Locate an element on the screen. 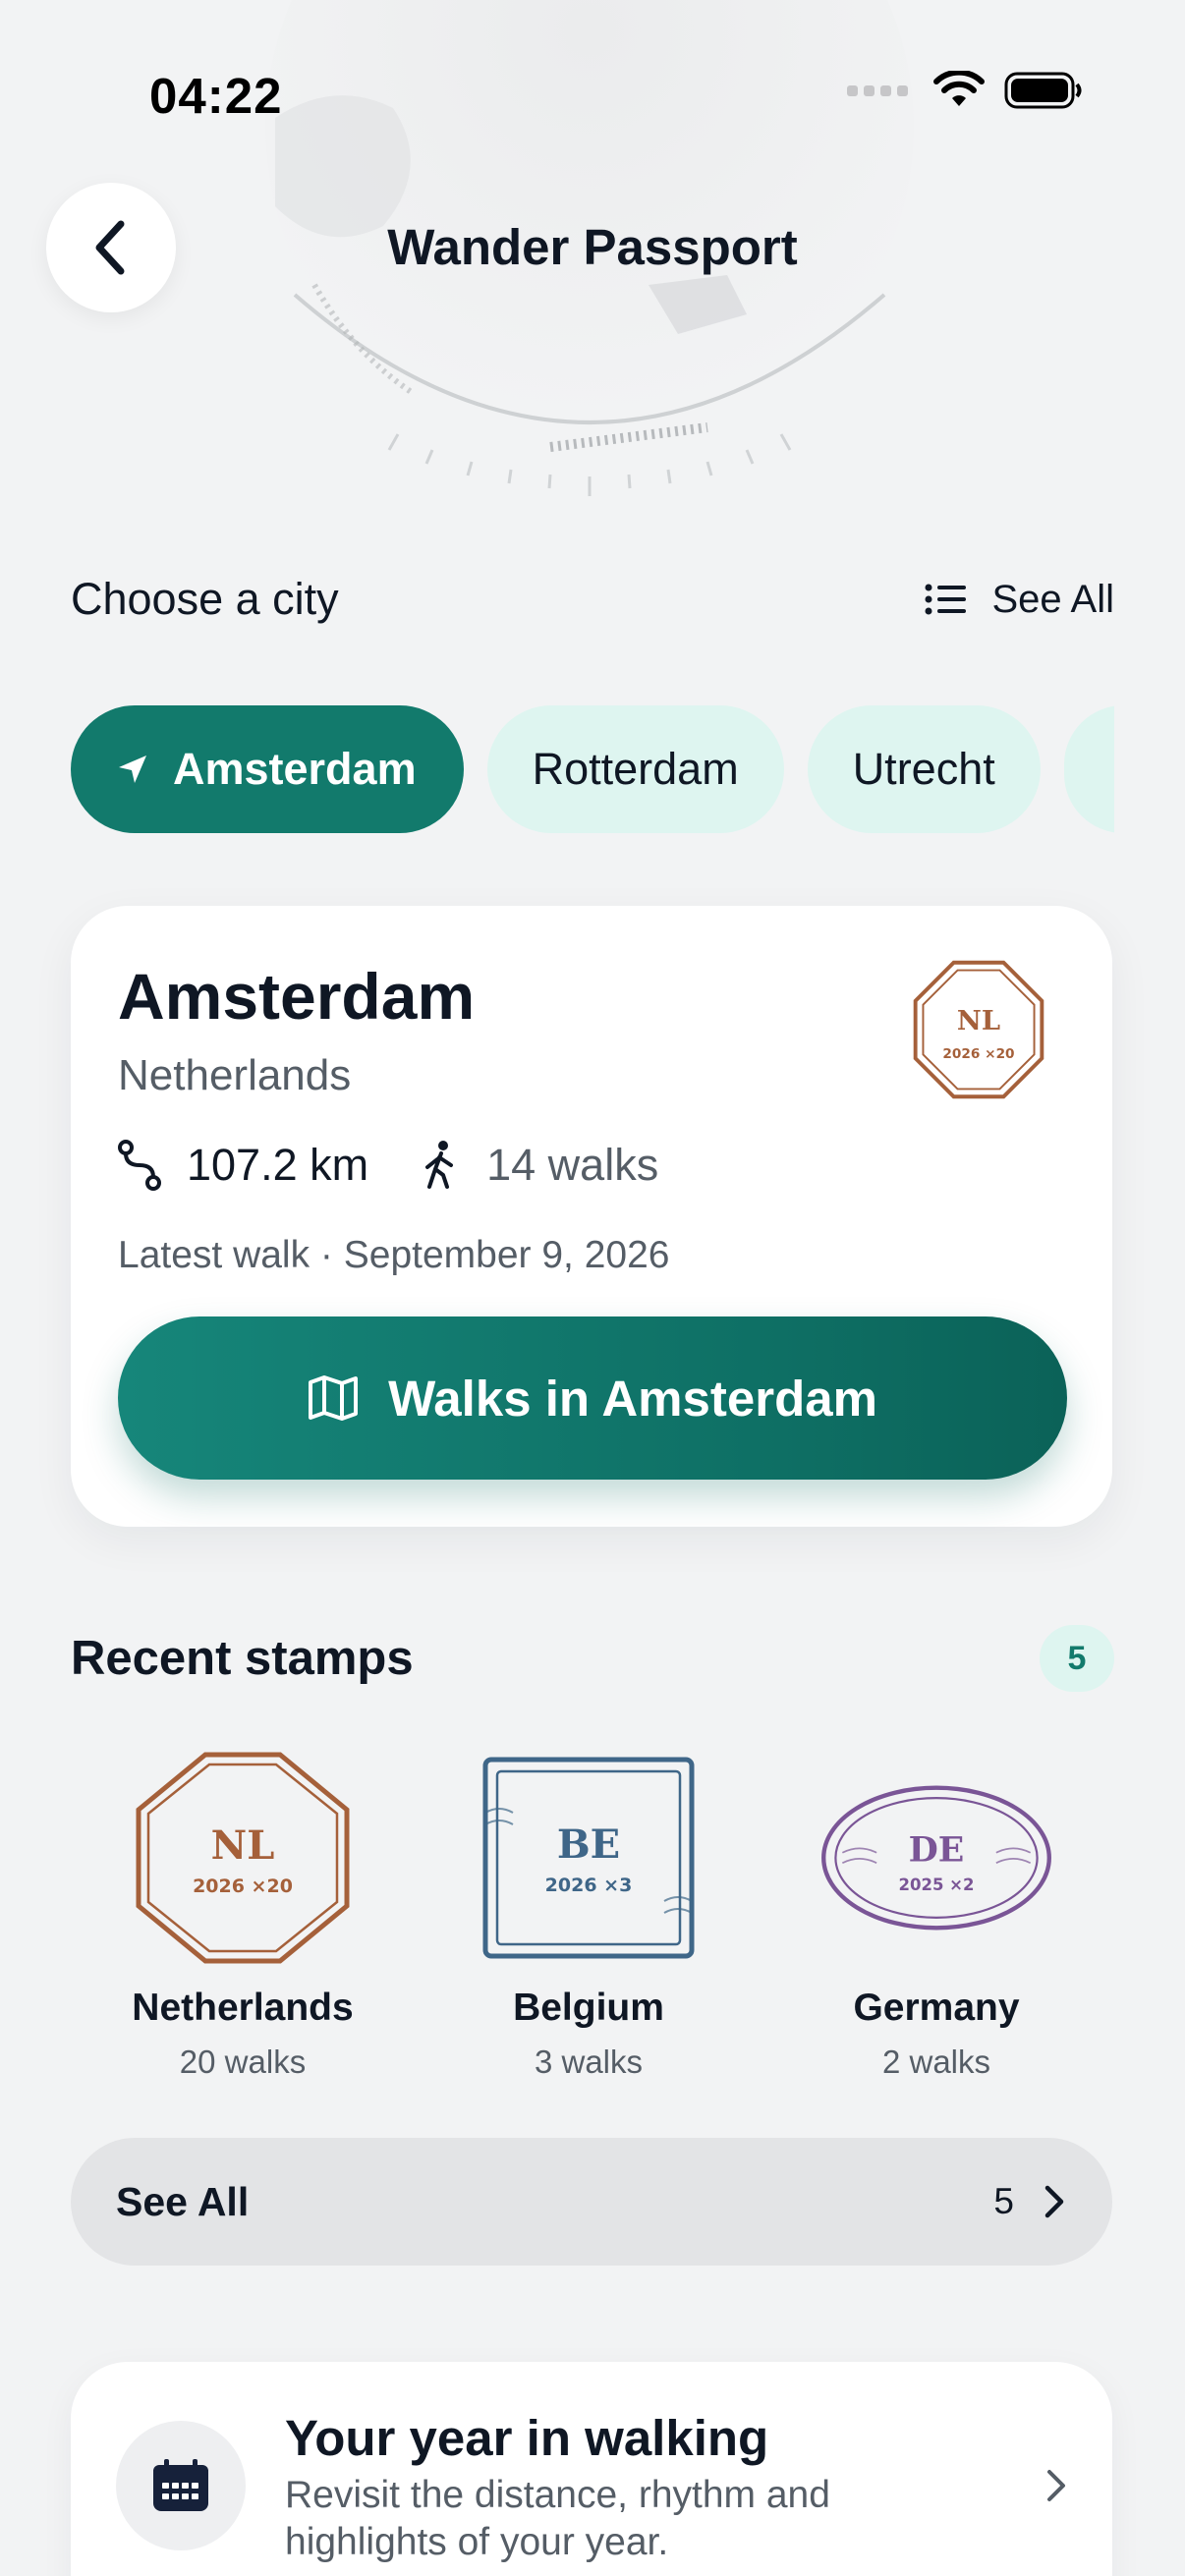  stamps-count-badge: 5 is located at coordinates (1077, 1658).